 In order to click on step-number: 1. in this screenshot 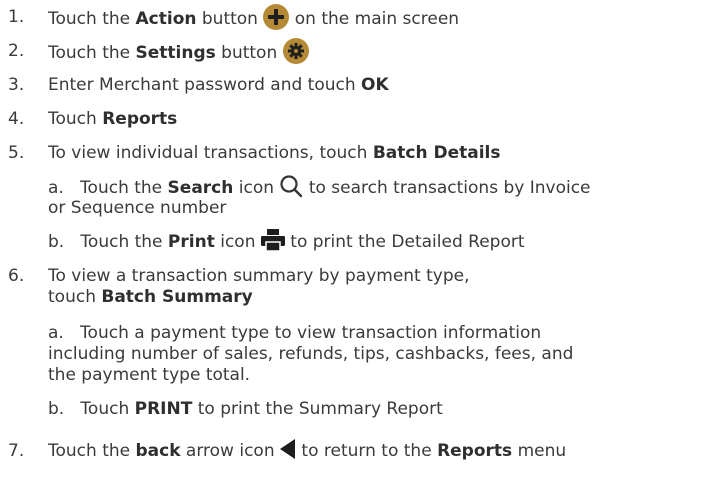, I will do `click(16, 17)`.